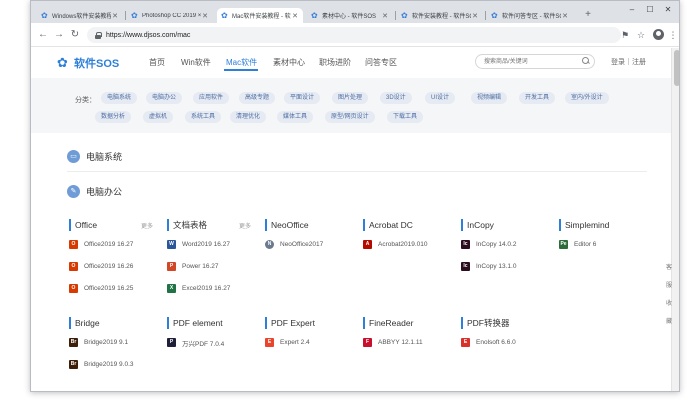 The image size is (700, 405). What do you see at coordinates (248, 117) in the screenshot?
I see `category-chip: 清理优化` at bounding box center [248, 117].